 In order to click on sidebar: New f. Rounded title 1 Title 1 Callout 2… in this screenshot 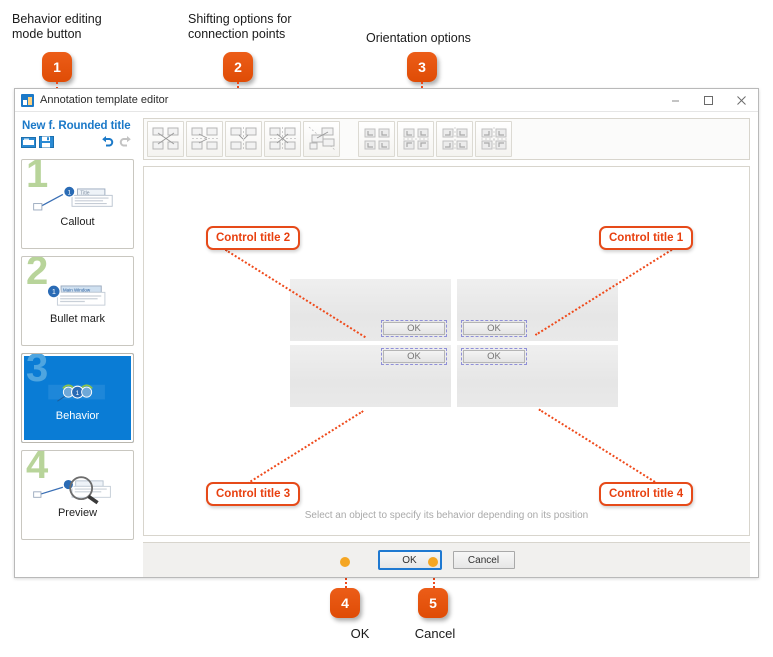, I will do `click(77, 344)`.